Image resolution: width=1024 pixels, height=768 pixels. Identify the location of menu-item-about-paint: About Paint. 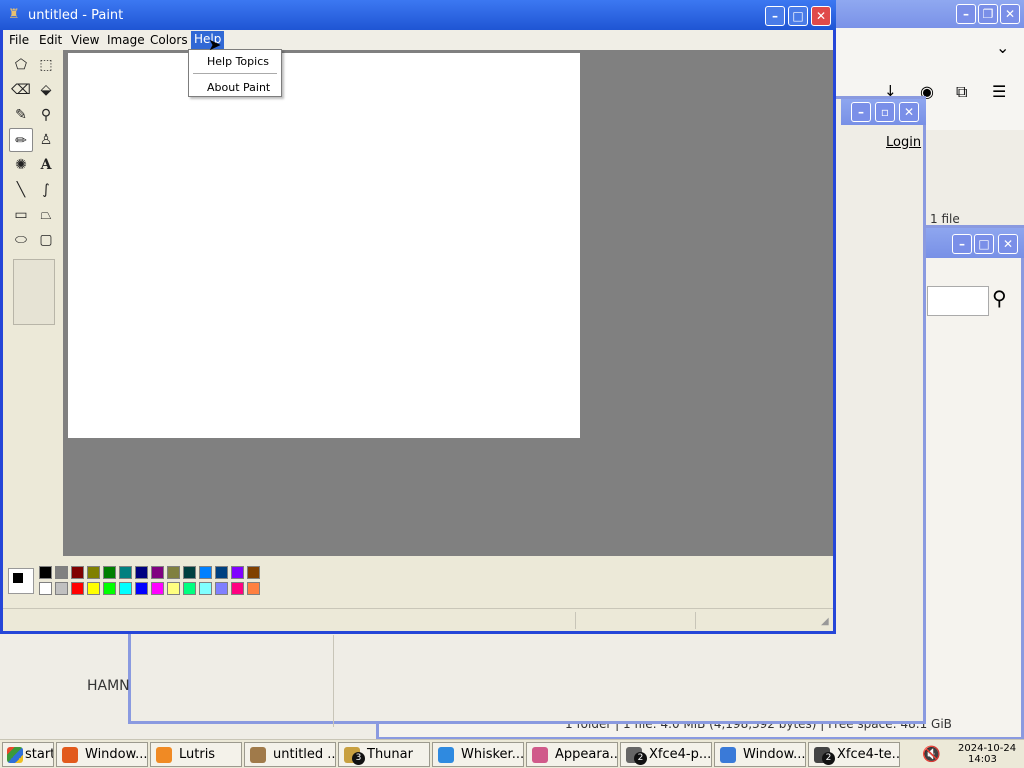
(238, 87).